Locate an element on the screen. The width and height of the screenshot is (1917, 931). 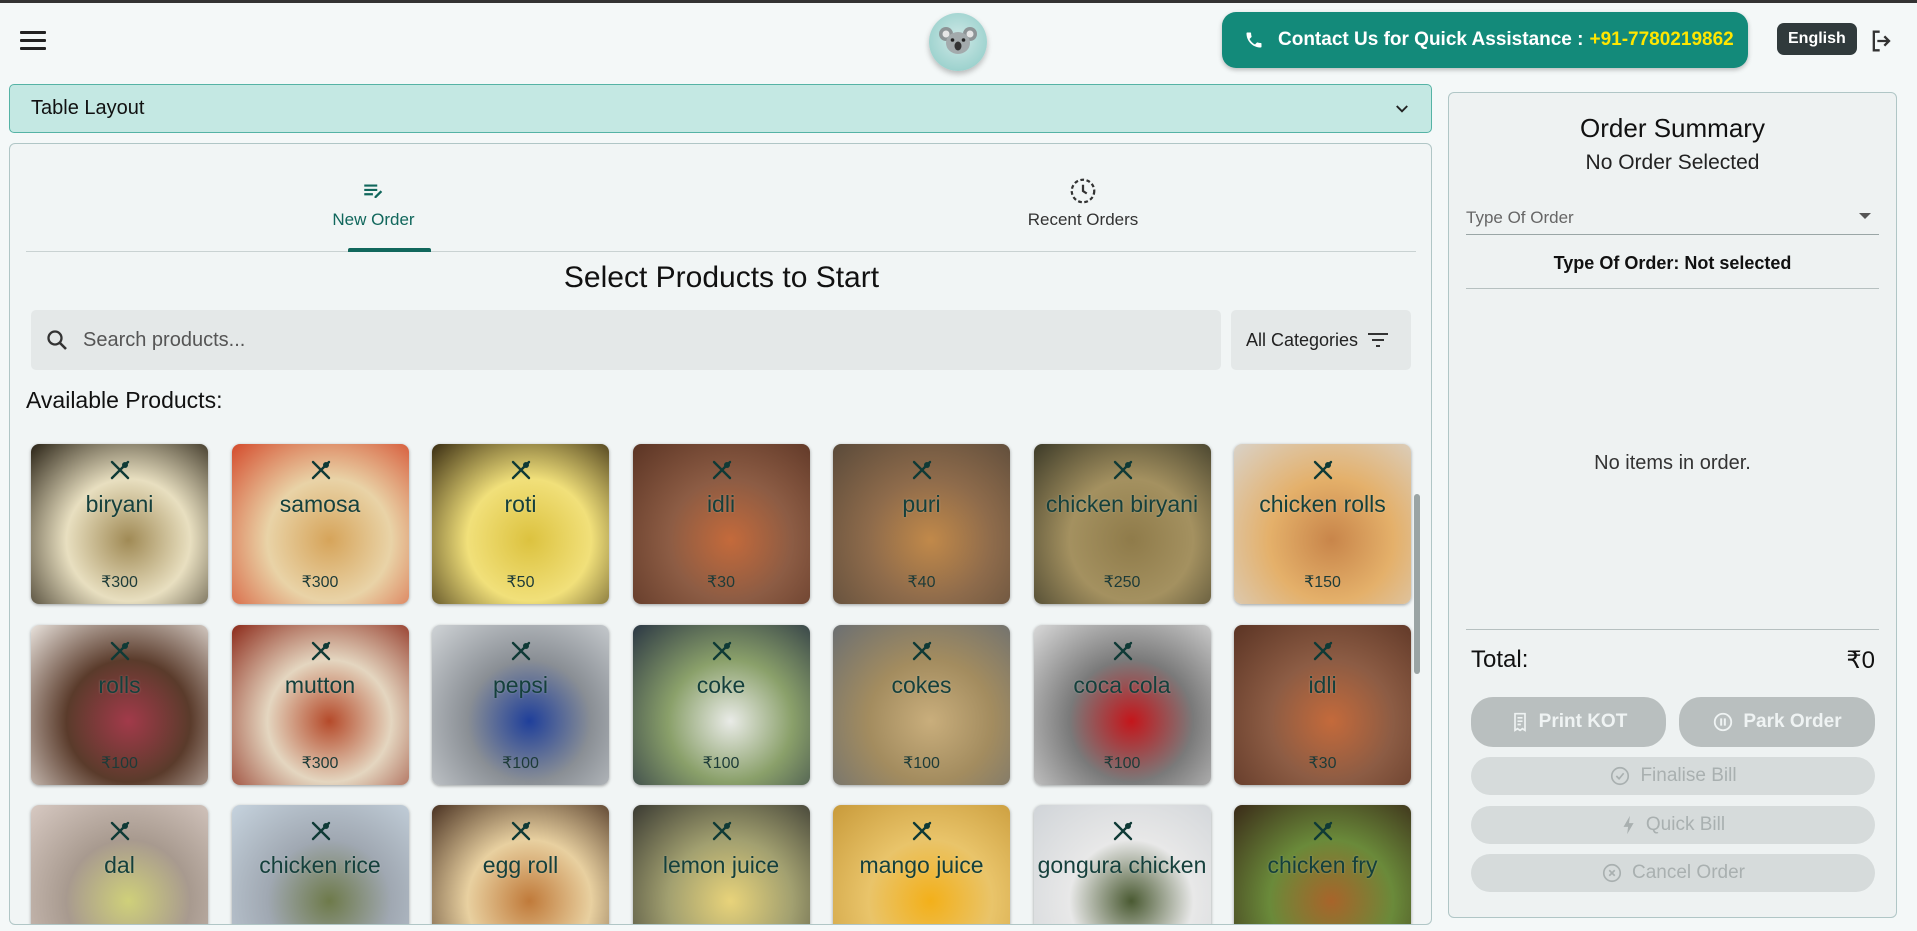
product-card: chicken fry is located at coordinates (1322, 864).